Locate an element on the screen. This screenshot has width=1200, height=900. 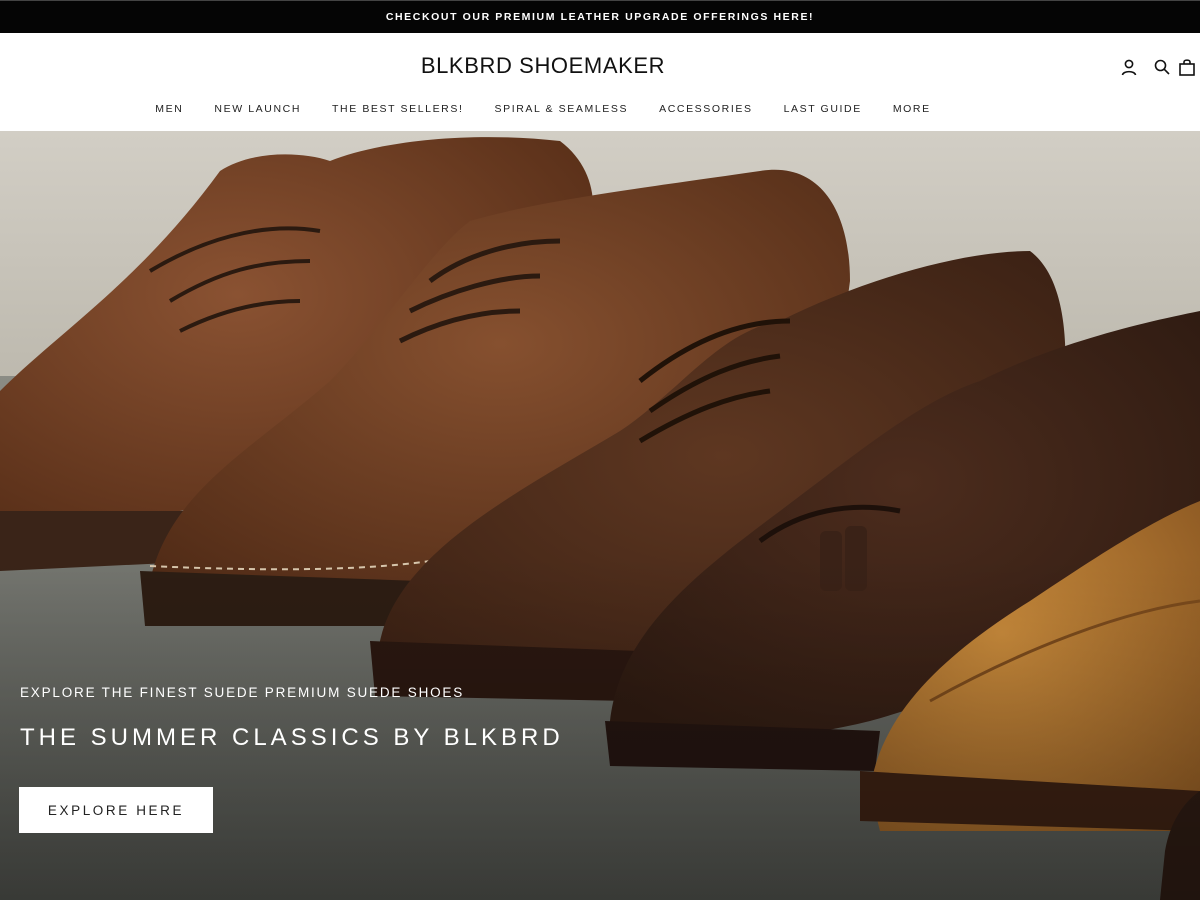
nav-item-spiral-seamless: SPIRAL & SEAMLESS is located at coordinates (561, 109).